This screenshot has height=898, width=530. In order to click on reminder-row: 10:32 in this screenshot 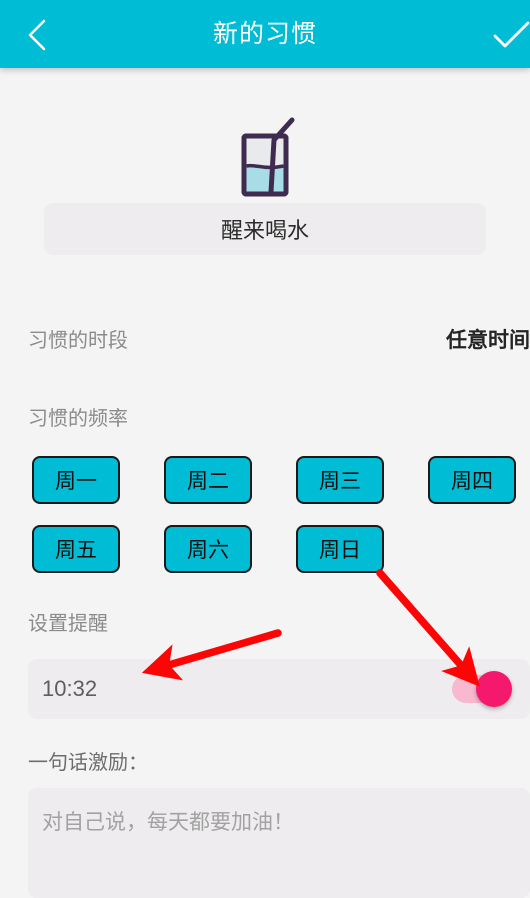, I will do `click(279, 689)`.